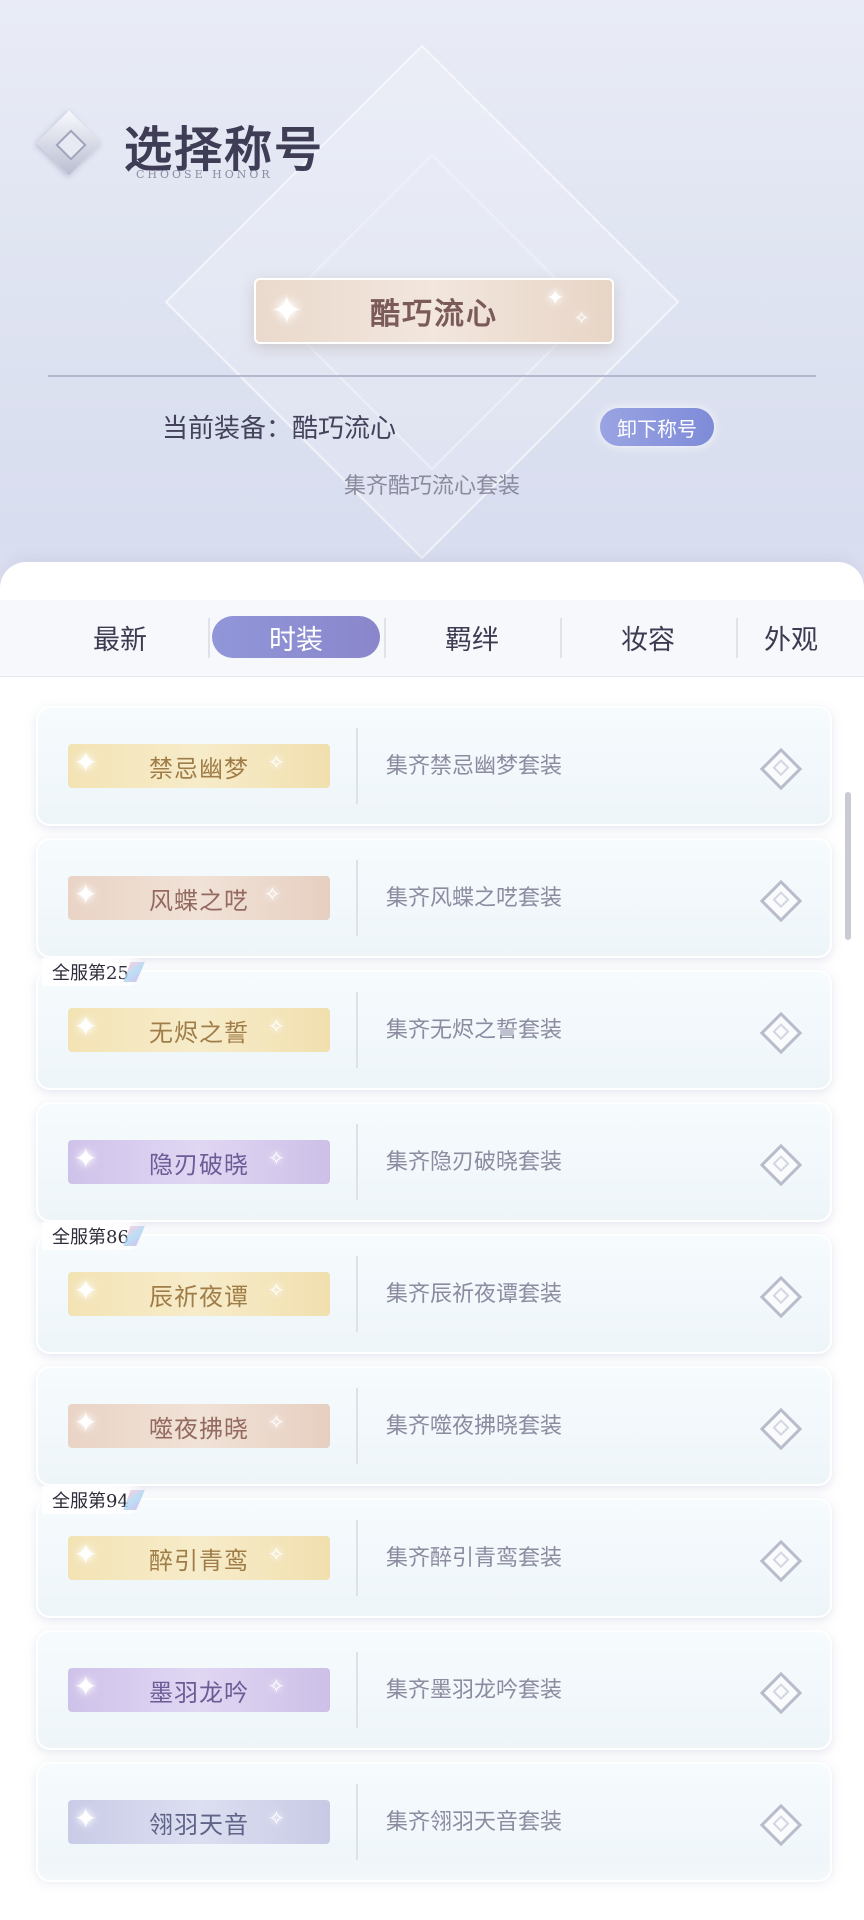 The height and width of the screenshot is (1920, 864). Describe the element at coordinates (474, 1558) in the screenshot. I see `title-condition: 集齐醉引青鸾套装` at that location.